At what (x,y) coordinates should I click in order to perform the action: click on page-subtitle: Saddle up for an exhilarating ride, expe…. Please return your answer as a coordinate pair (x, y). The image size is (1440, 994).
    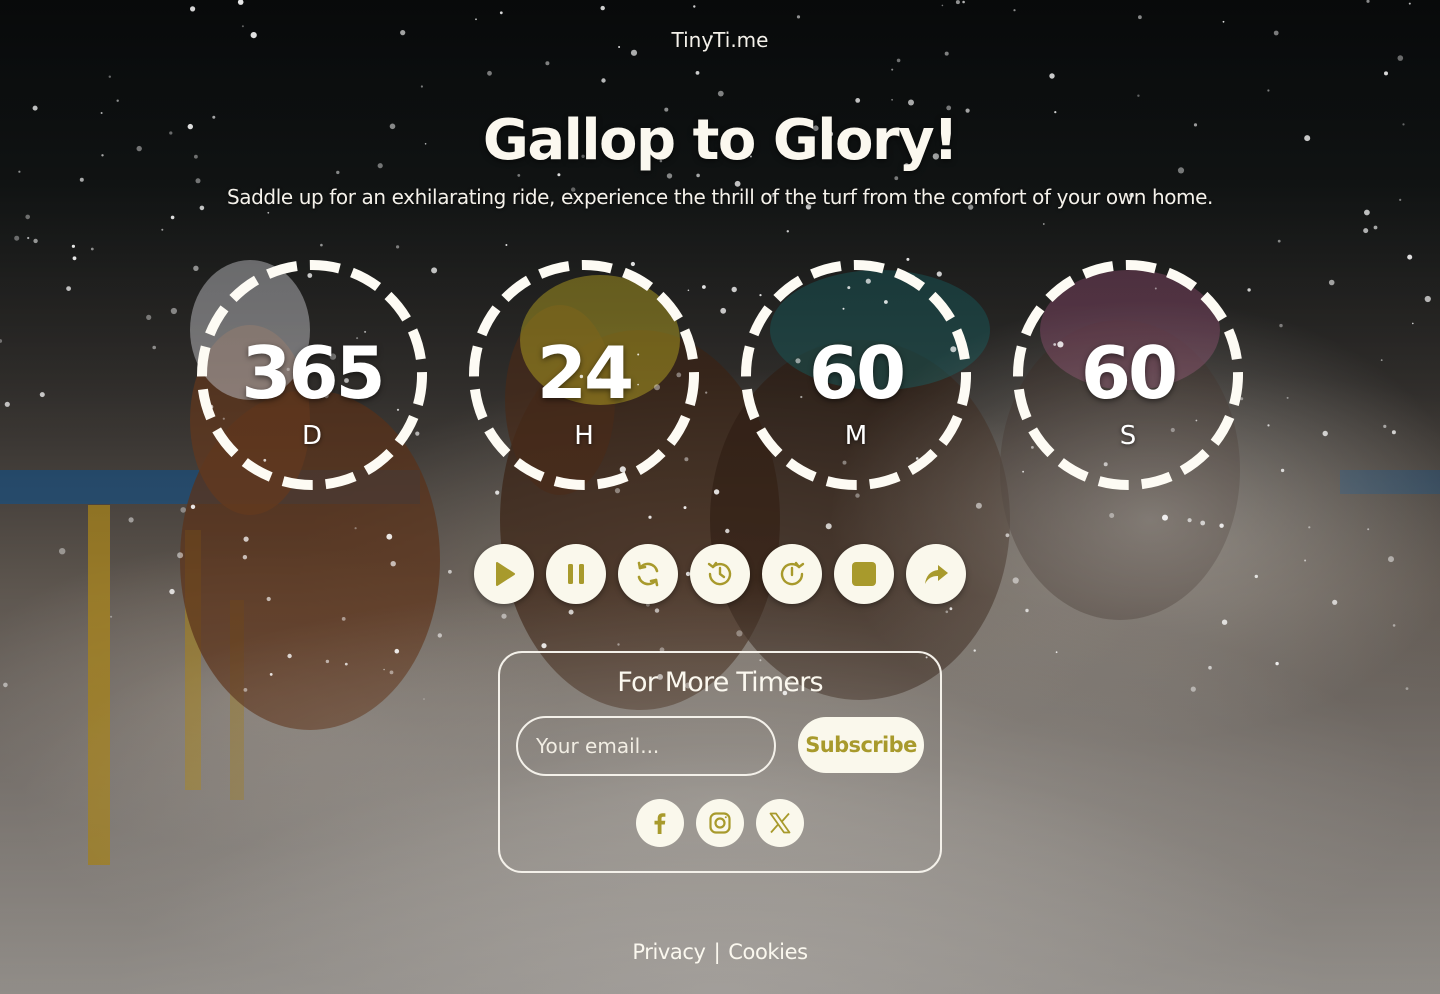
    Looking at the image, I should click on (720, 197).